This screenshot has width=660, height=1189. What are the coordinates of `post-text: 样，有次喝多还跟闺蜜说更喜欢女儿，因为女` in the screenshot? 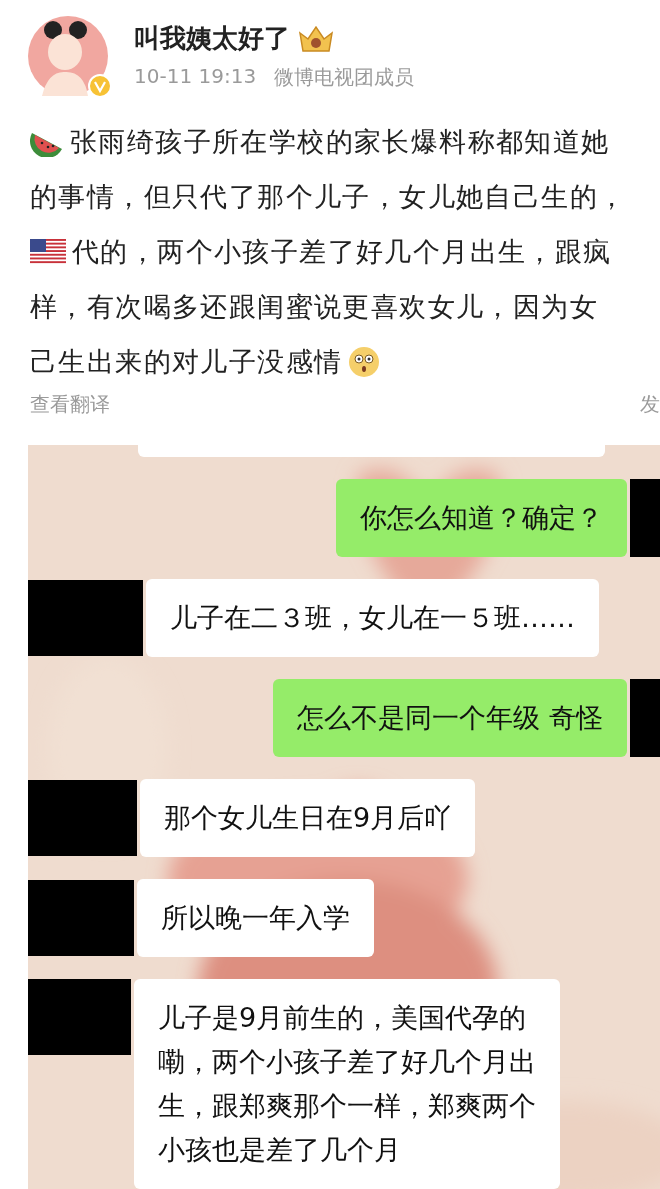 It's located at (314, 307).